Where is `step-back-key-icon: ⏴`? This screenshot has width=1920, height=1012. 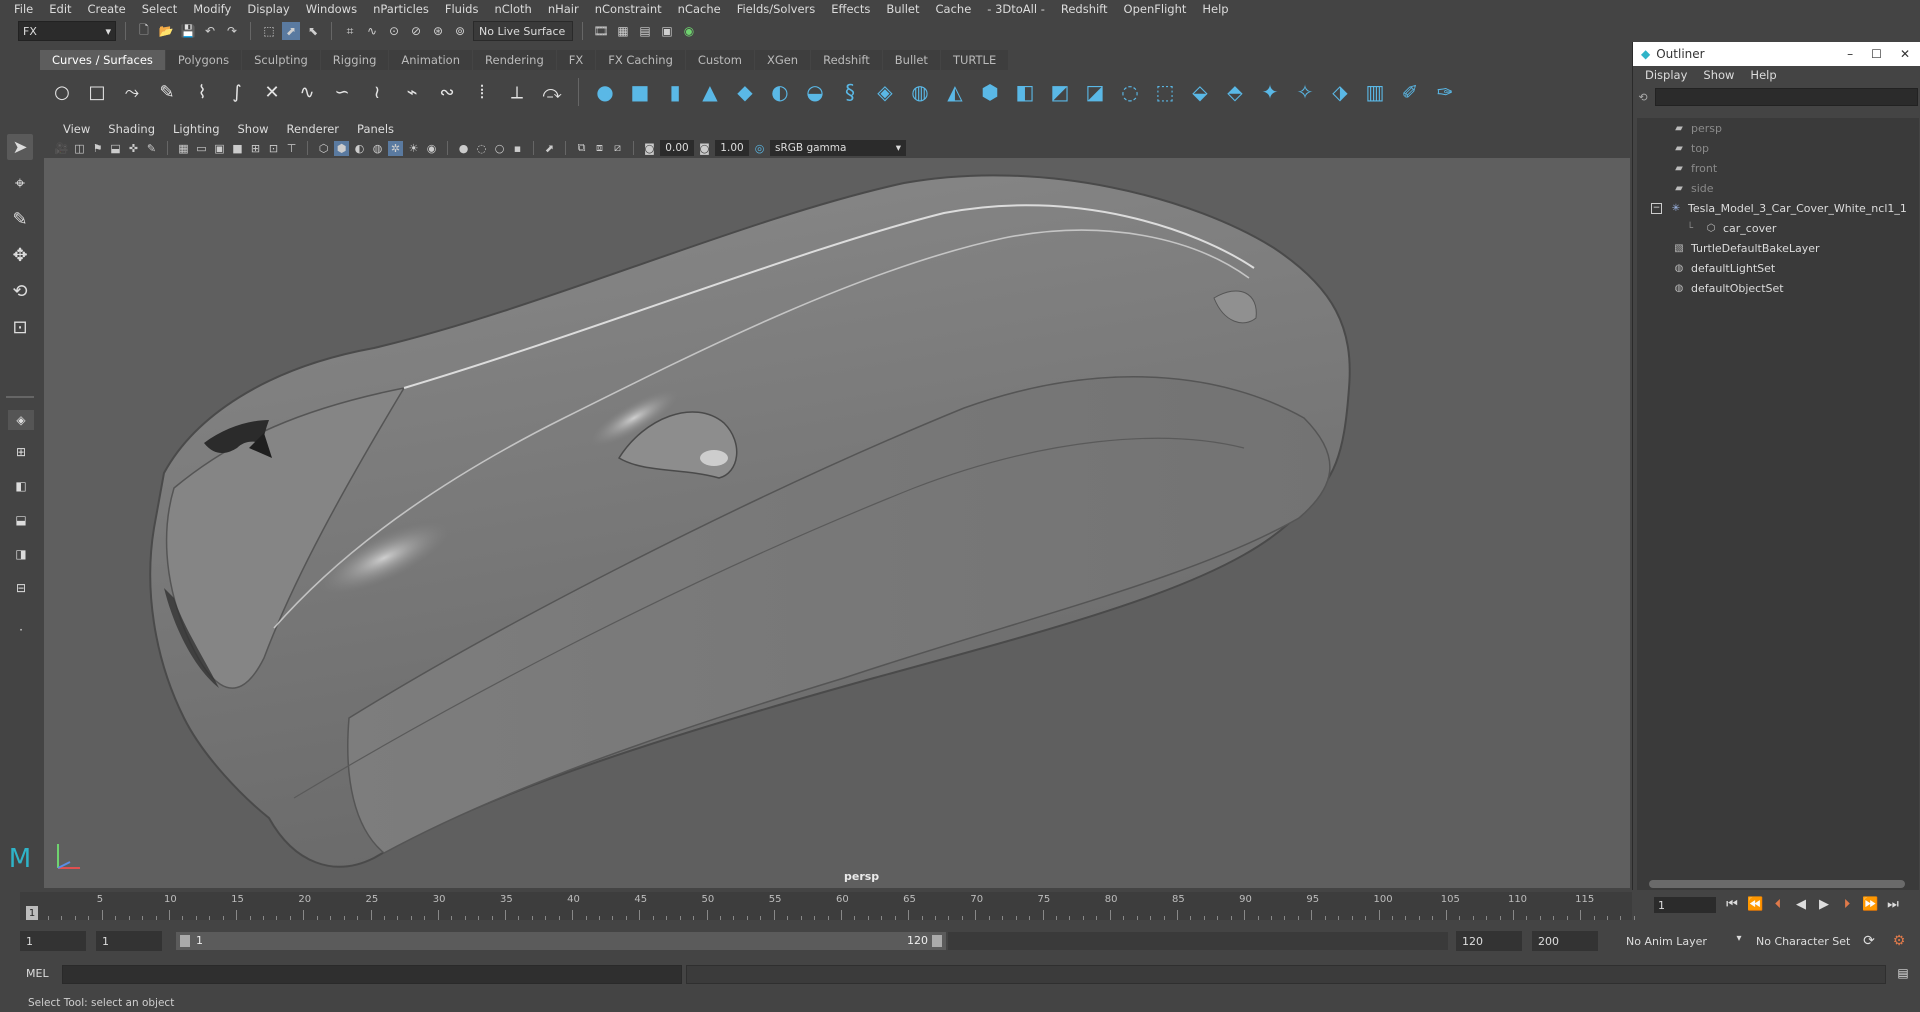 step-back-key-icon: ⏴ is located at coordinates (1778, 904).